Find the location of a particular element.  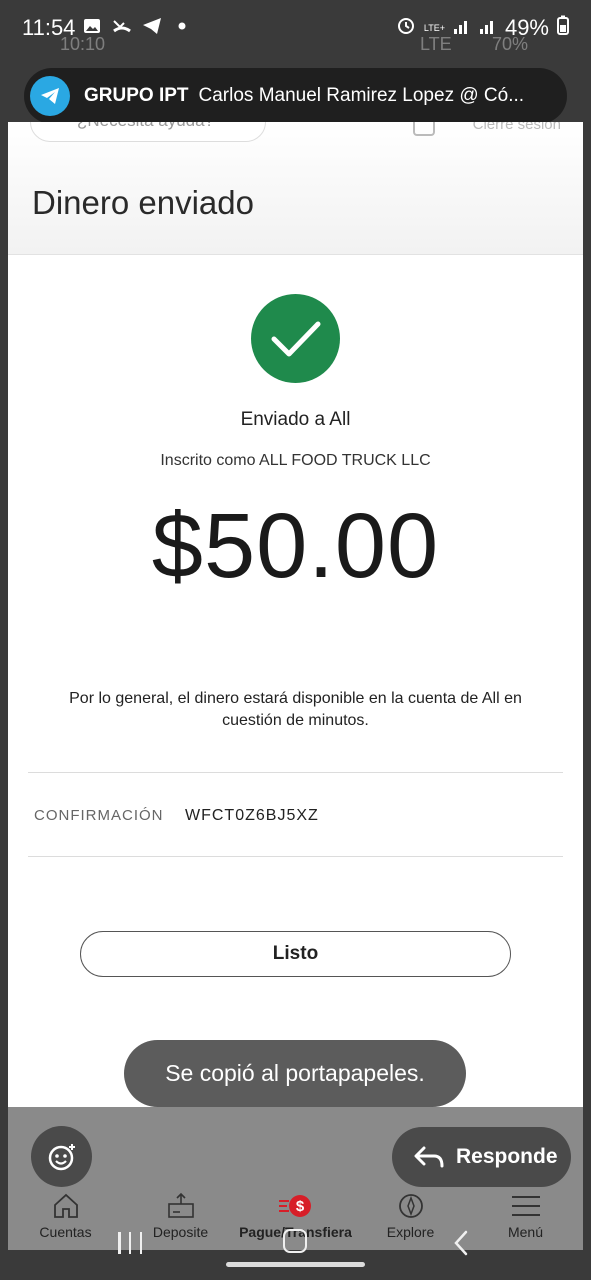

recipient-text: Enviado a All is located at coordinates (295, 419).